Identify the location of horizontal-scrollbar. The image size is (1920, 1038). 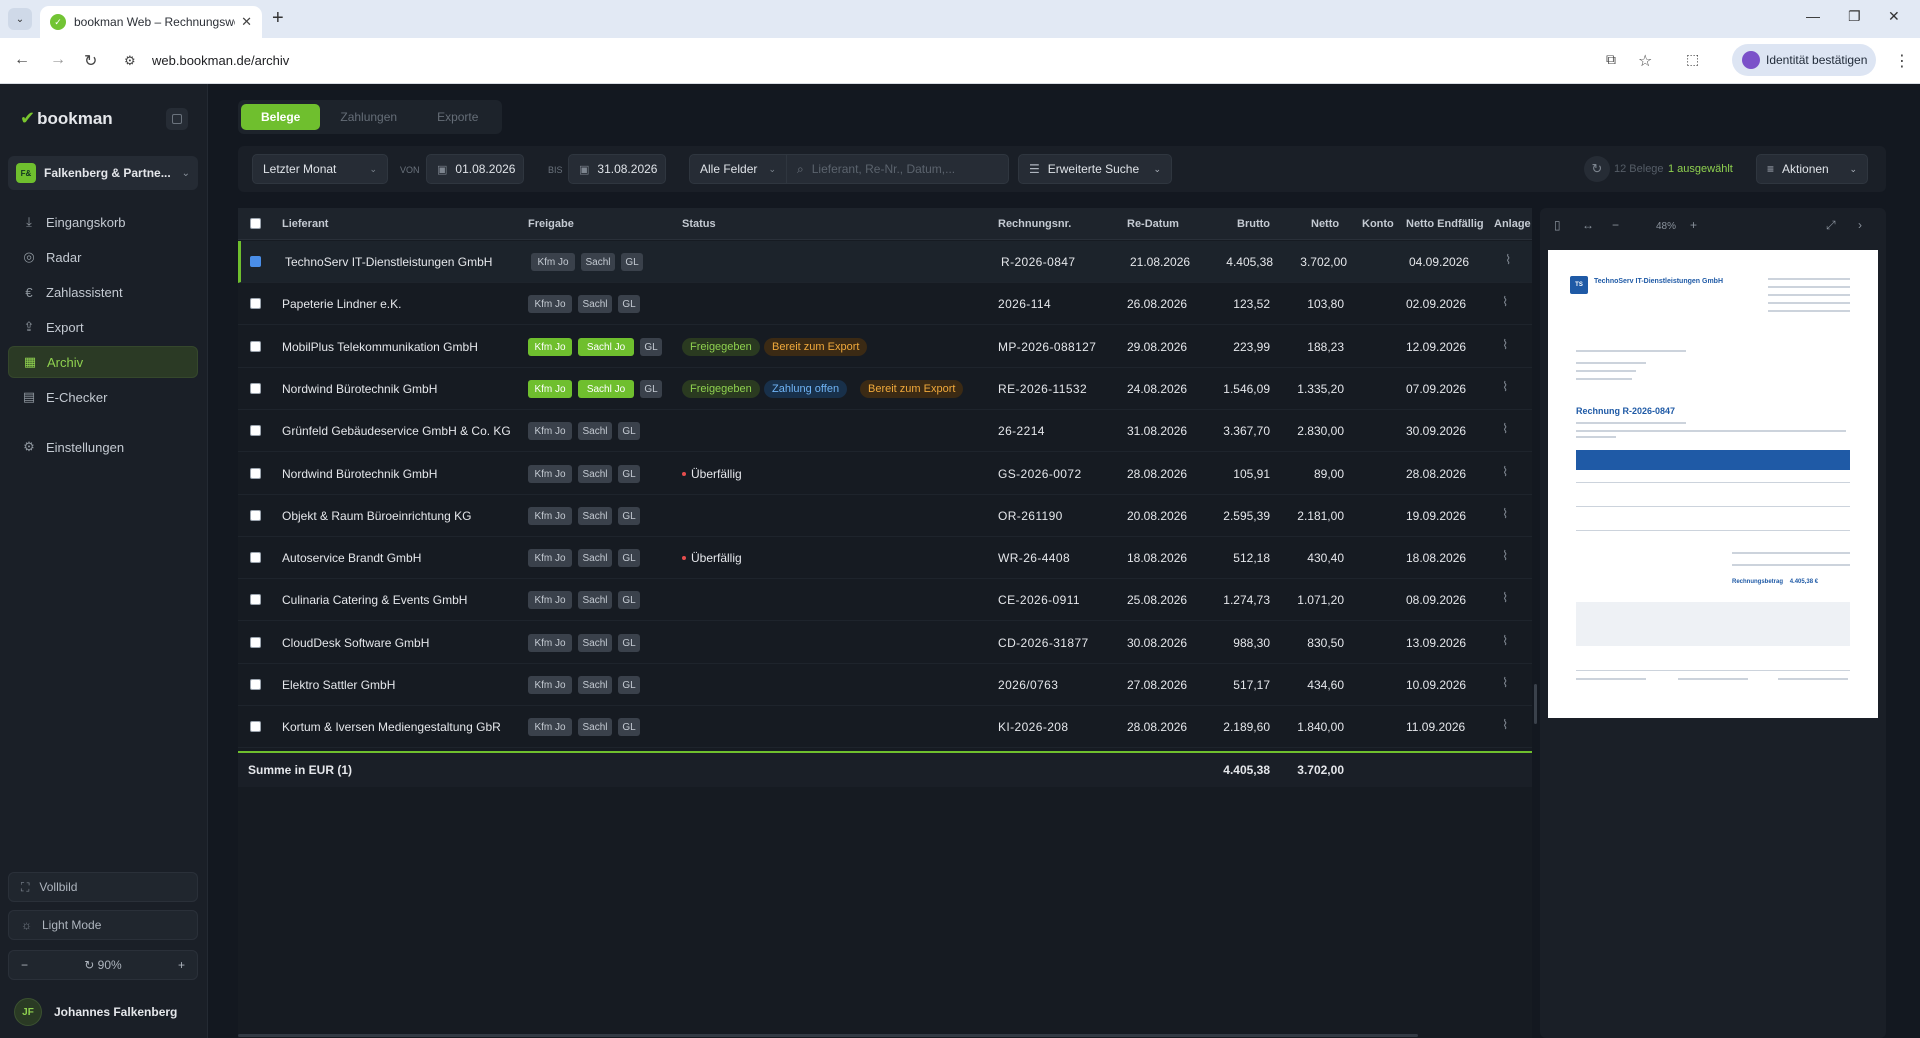
(828, 1035).